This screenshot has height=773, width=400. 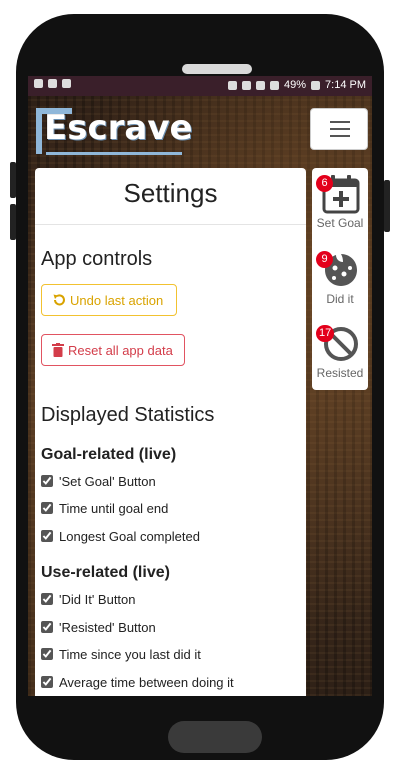 I want to click on reset-app-data-button: Reset all app data, so click(x=113, y=350).